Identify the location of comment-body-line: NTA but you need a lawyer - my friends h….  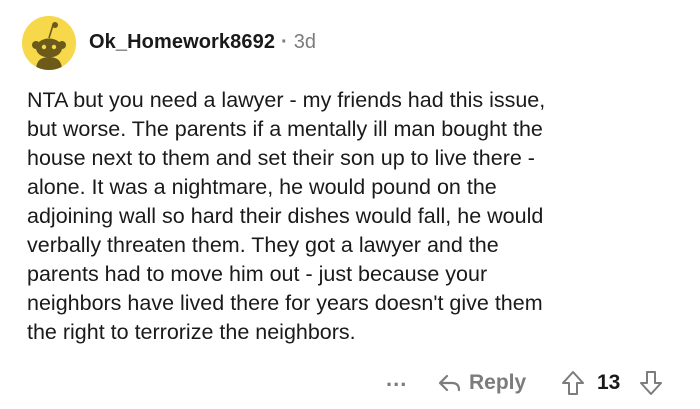
(286, 100).